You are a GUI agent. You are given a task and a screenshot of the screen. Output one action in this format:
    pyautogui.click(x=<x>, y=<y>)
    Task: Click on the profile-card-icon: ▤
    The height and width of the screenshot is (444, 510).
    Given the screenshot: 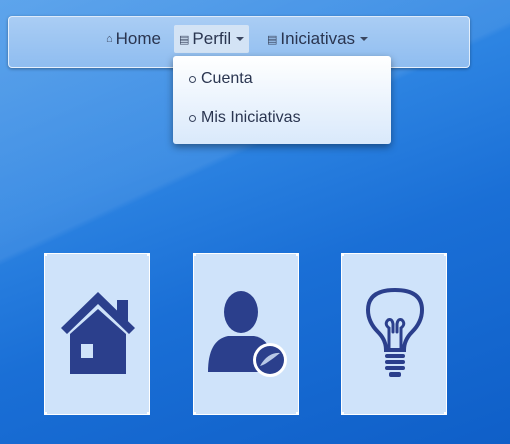 What is the action you would take?
    pyautogui.click(x=184, y=39)
    